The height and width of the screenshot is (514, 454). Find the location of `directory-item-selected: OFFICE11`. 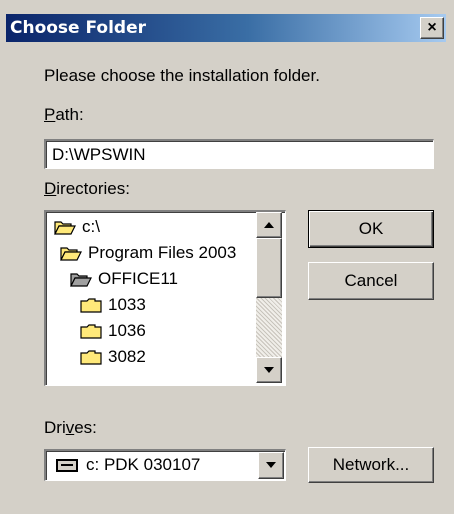

directory-item-selected: OFFICE11 is located at coordinates (124, 279).